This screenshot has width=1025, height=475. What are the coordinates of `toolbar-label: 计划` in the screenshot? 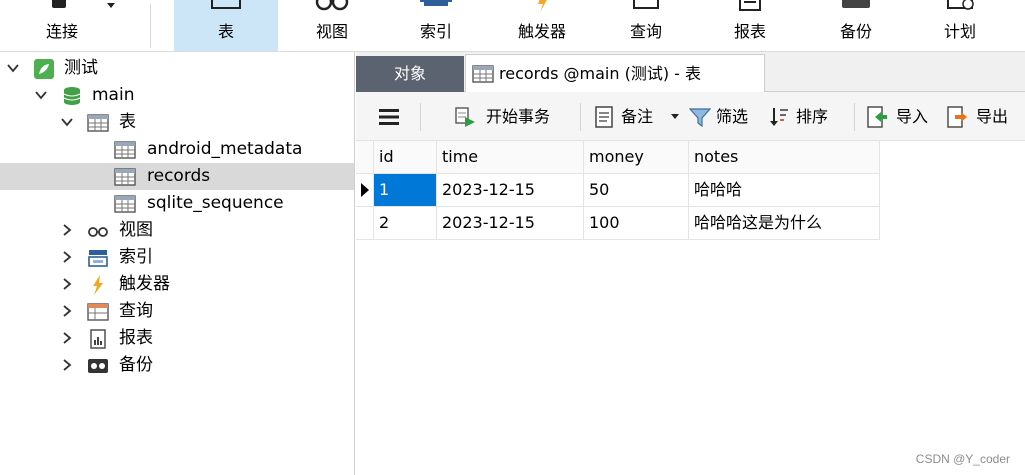 It's located at (959, 31).